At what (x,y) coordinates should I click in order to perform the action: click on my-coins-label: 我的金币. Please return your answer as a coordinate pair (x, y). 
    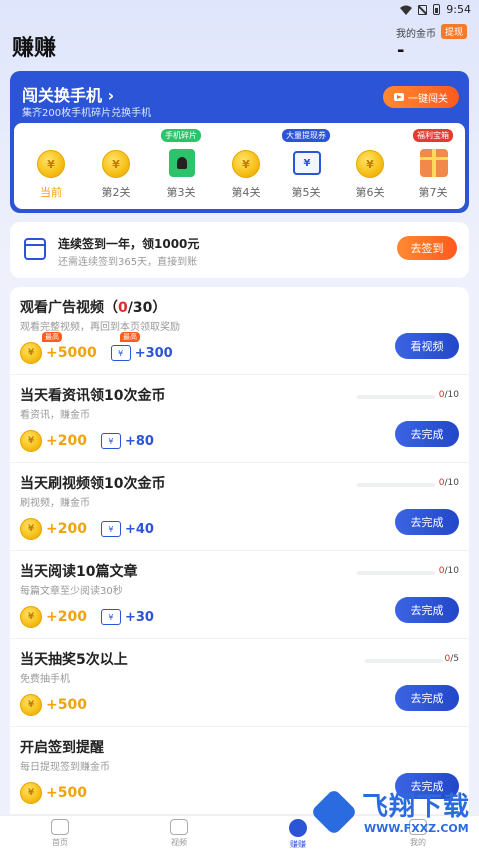
    Looking at the image, I should click on (416, 34).